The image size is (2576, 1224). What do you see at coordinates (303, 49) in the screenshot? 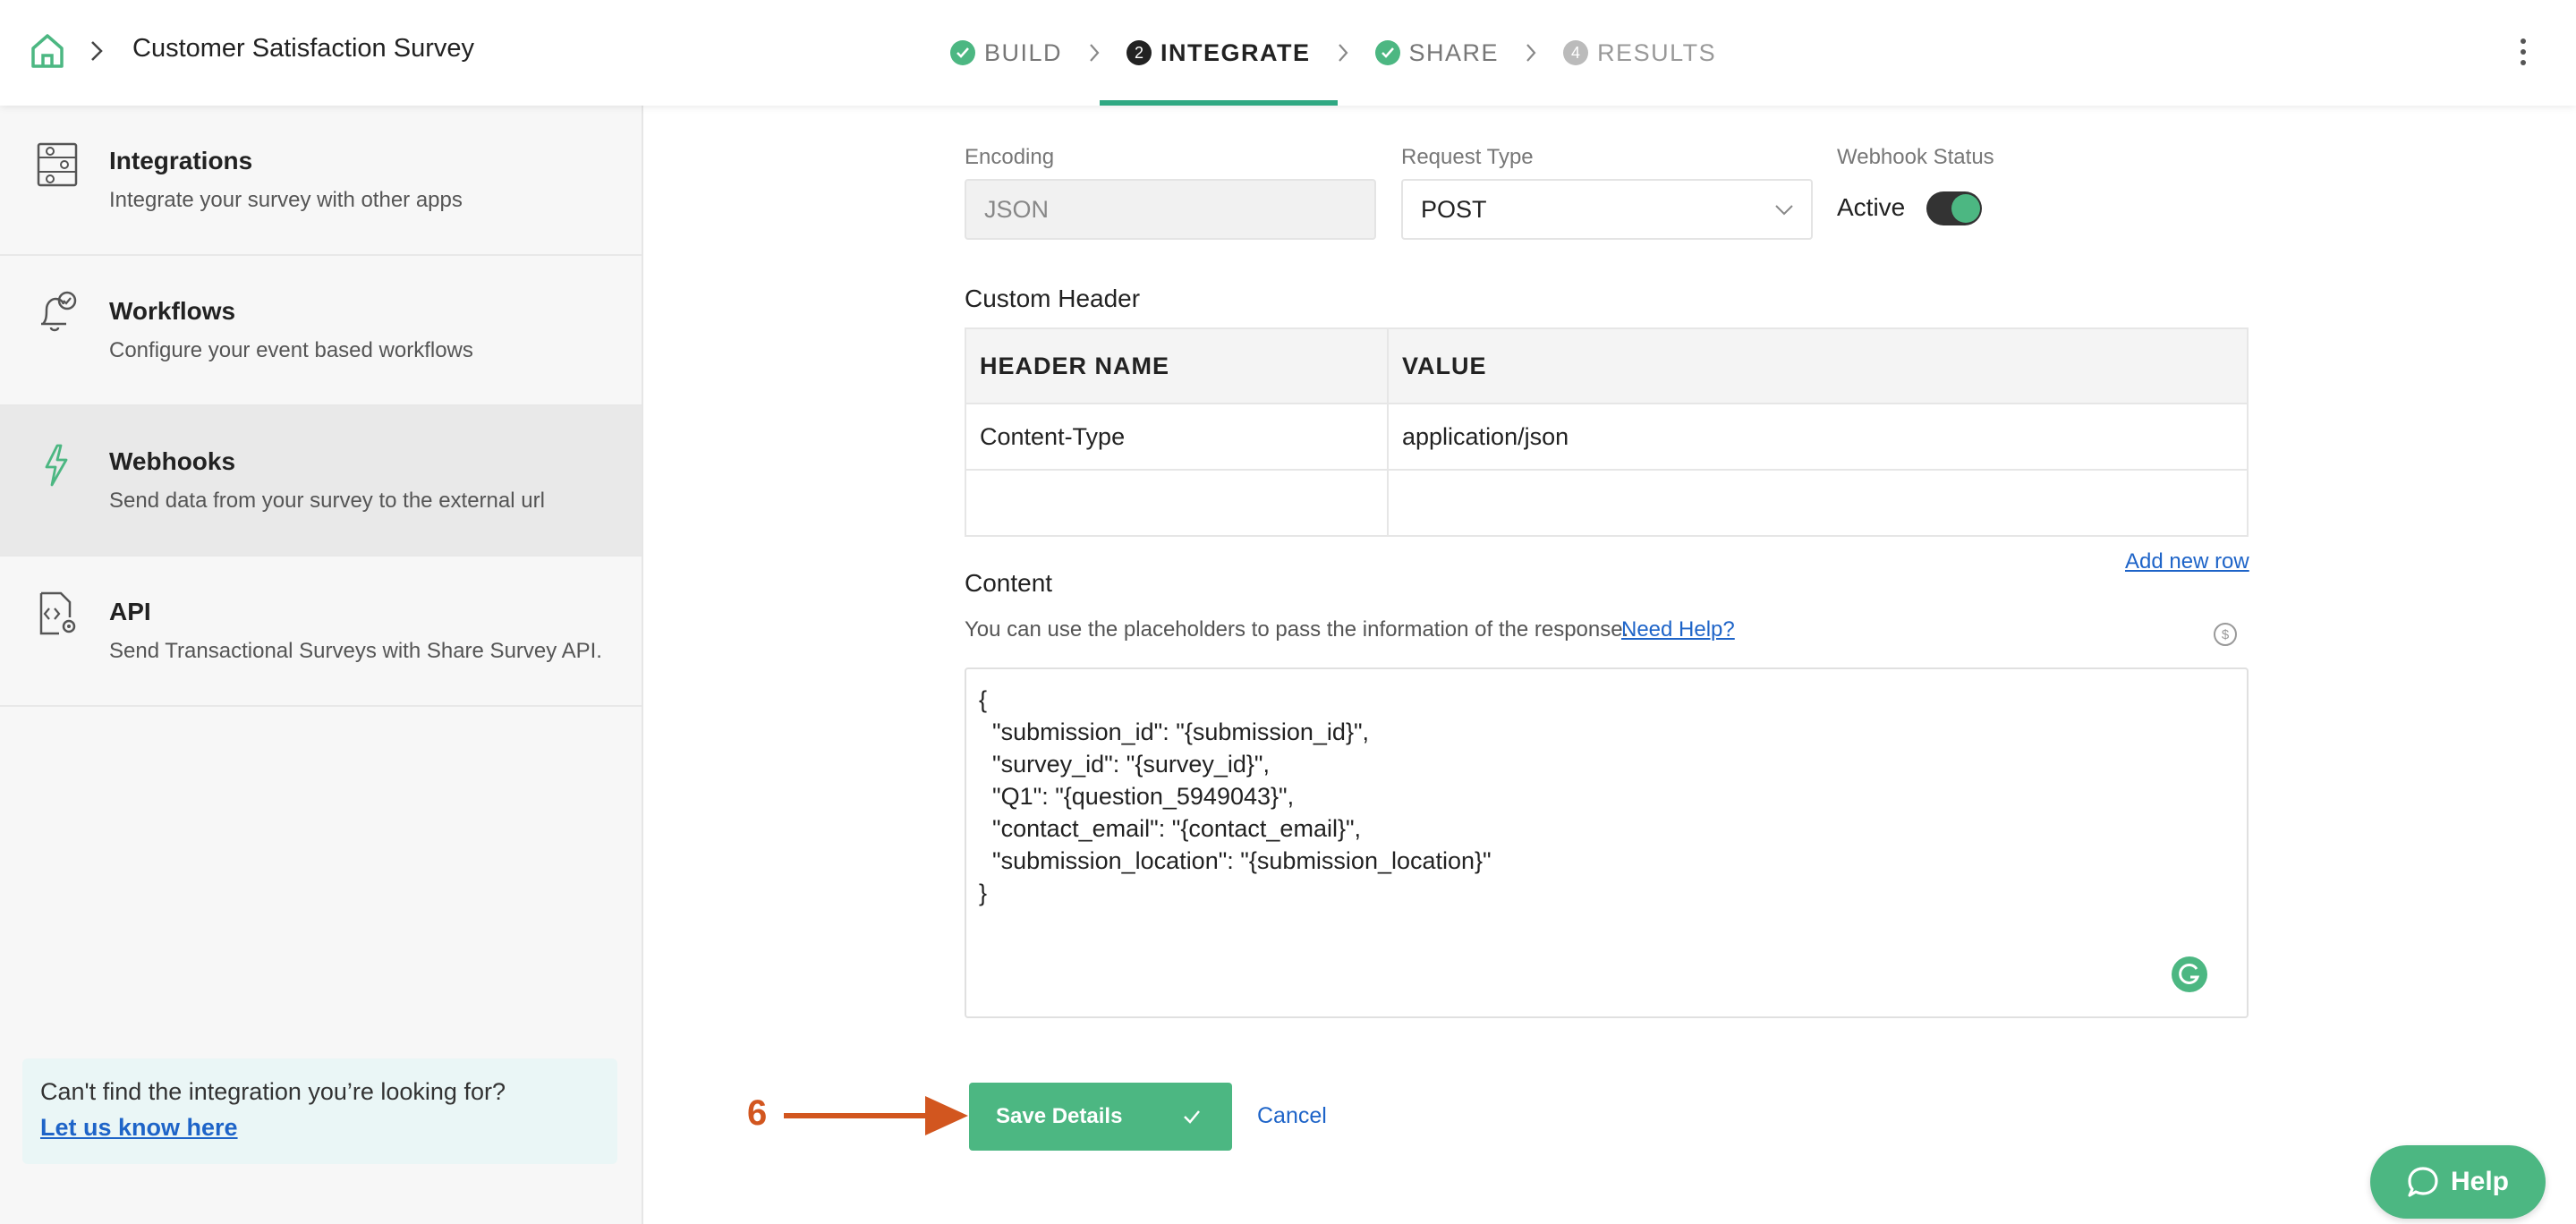
I see `survey-title: Customer Satisfaction Survey` at bounding box center [303, 49].